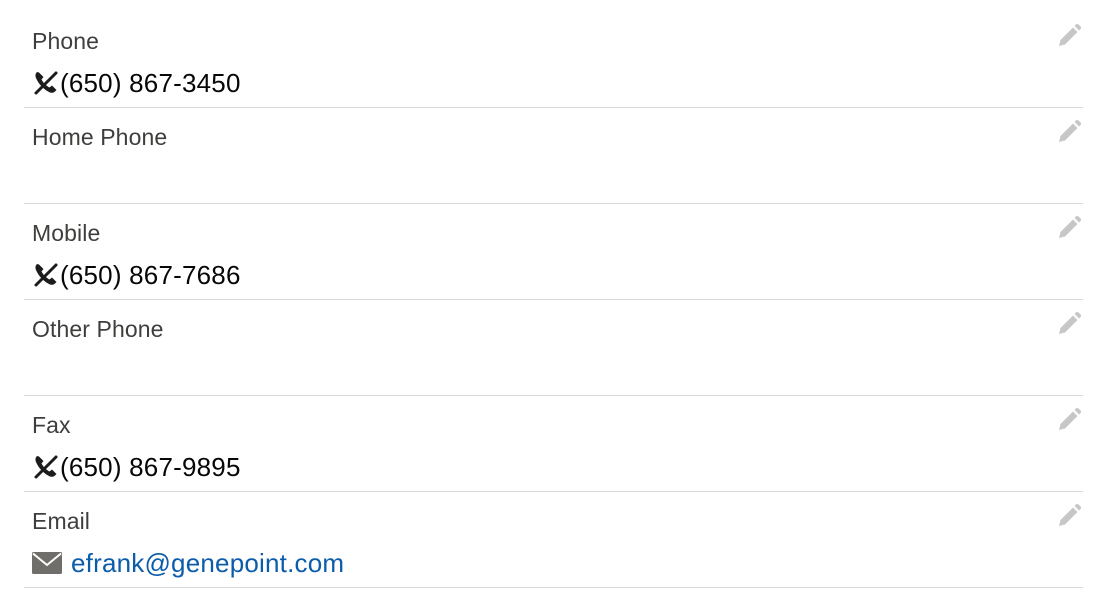 The height and width of the screenshot is (598, 1114). Describe the element at coordinates (150, 83) in the screenshot. I see `phone-number: (650) 867-3450` at that location.